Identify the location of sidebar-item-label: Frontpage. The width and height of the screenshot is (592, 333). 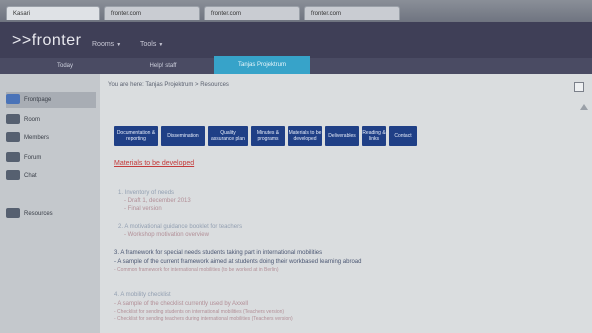
(38, 100).